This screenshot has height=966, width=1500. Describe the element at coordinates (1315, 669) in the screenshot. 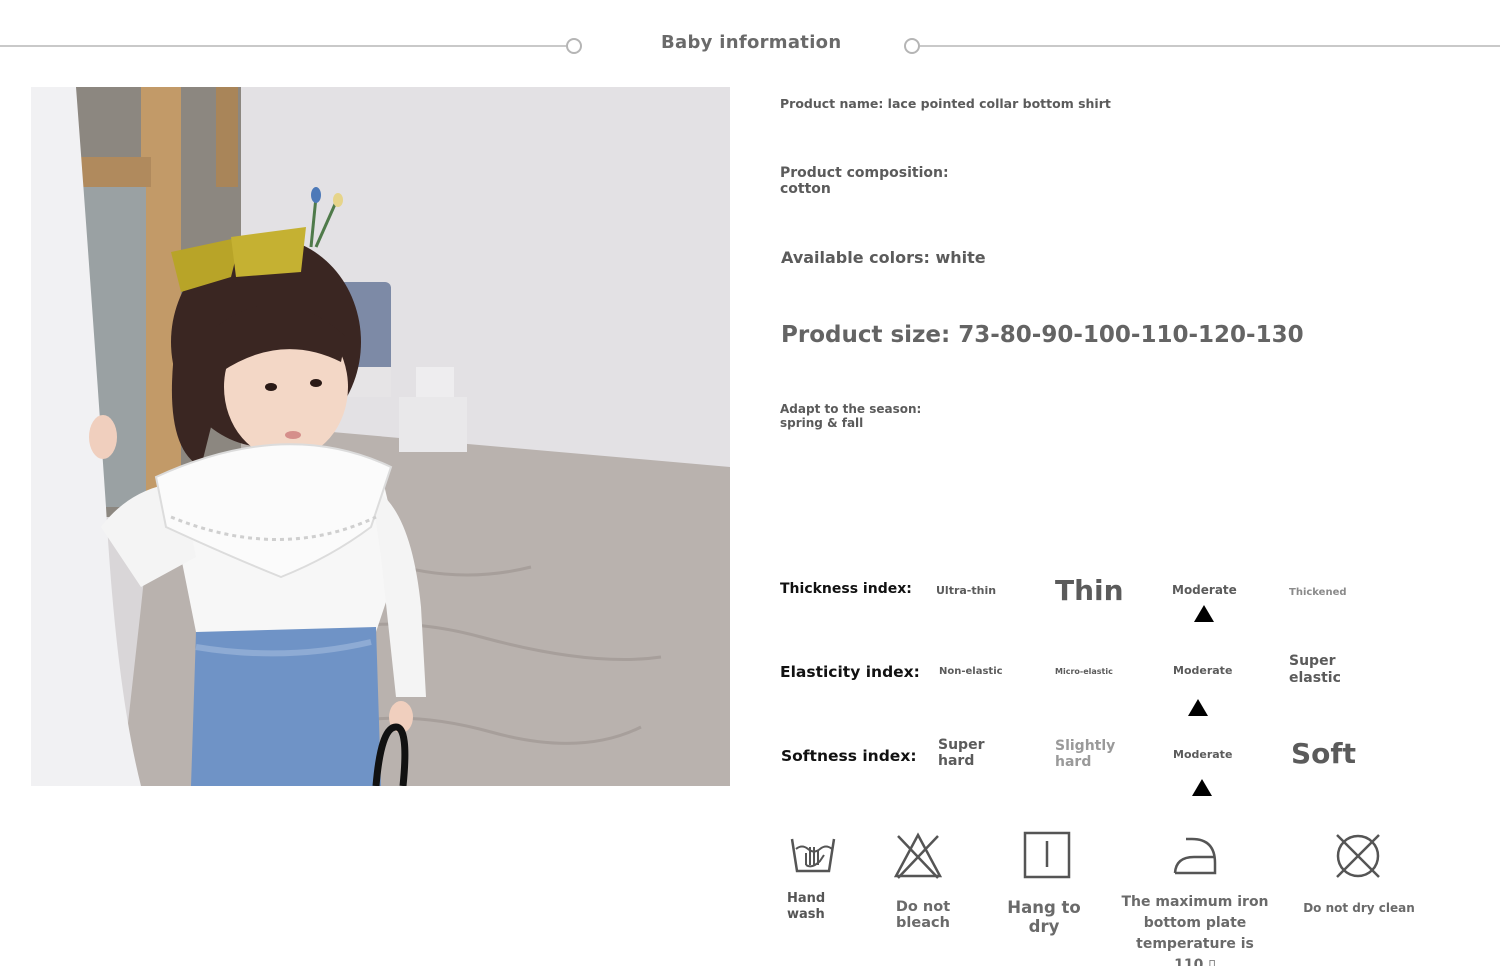

I see `elasticity-option-super-elastic: Super elastic` at that location.